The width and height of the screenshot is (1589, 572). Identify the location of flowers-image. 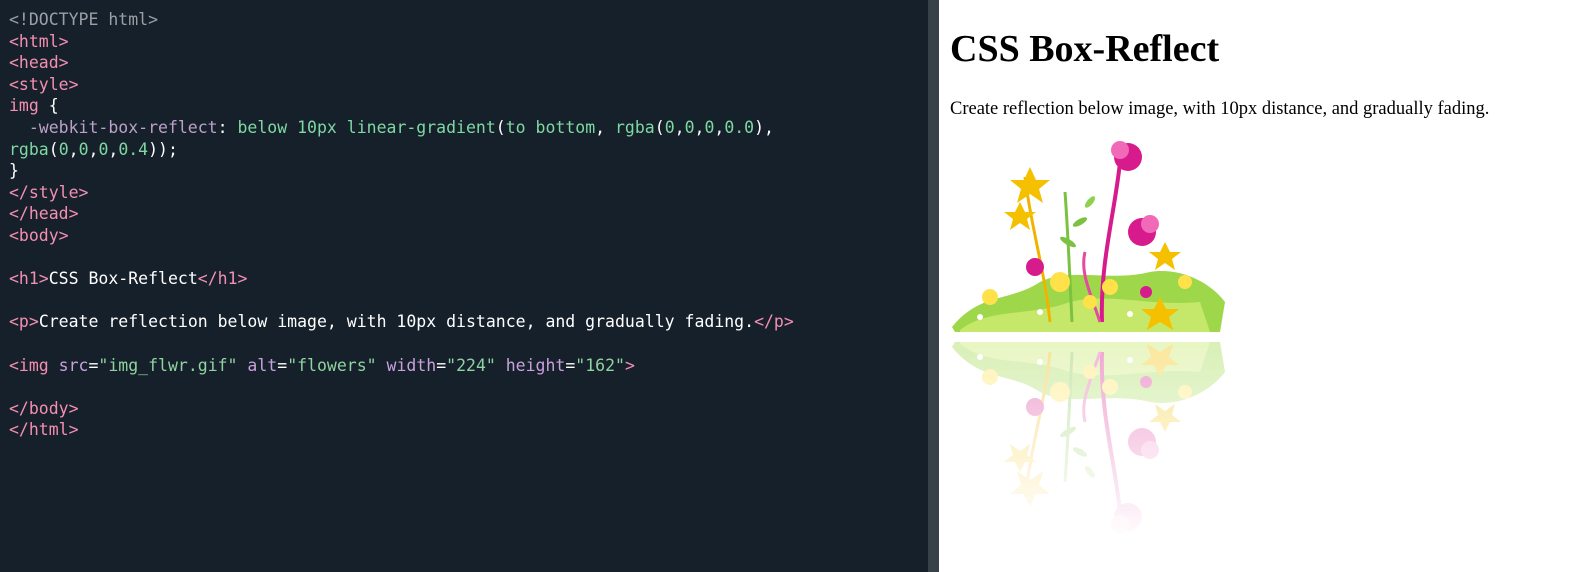
(1090, 347).